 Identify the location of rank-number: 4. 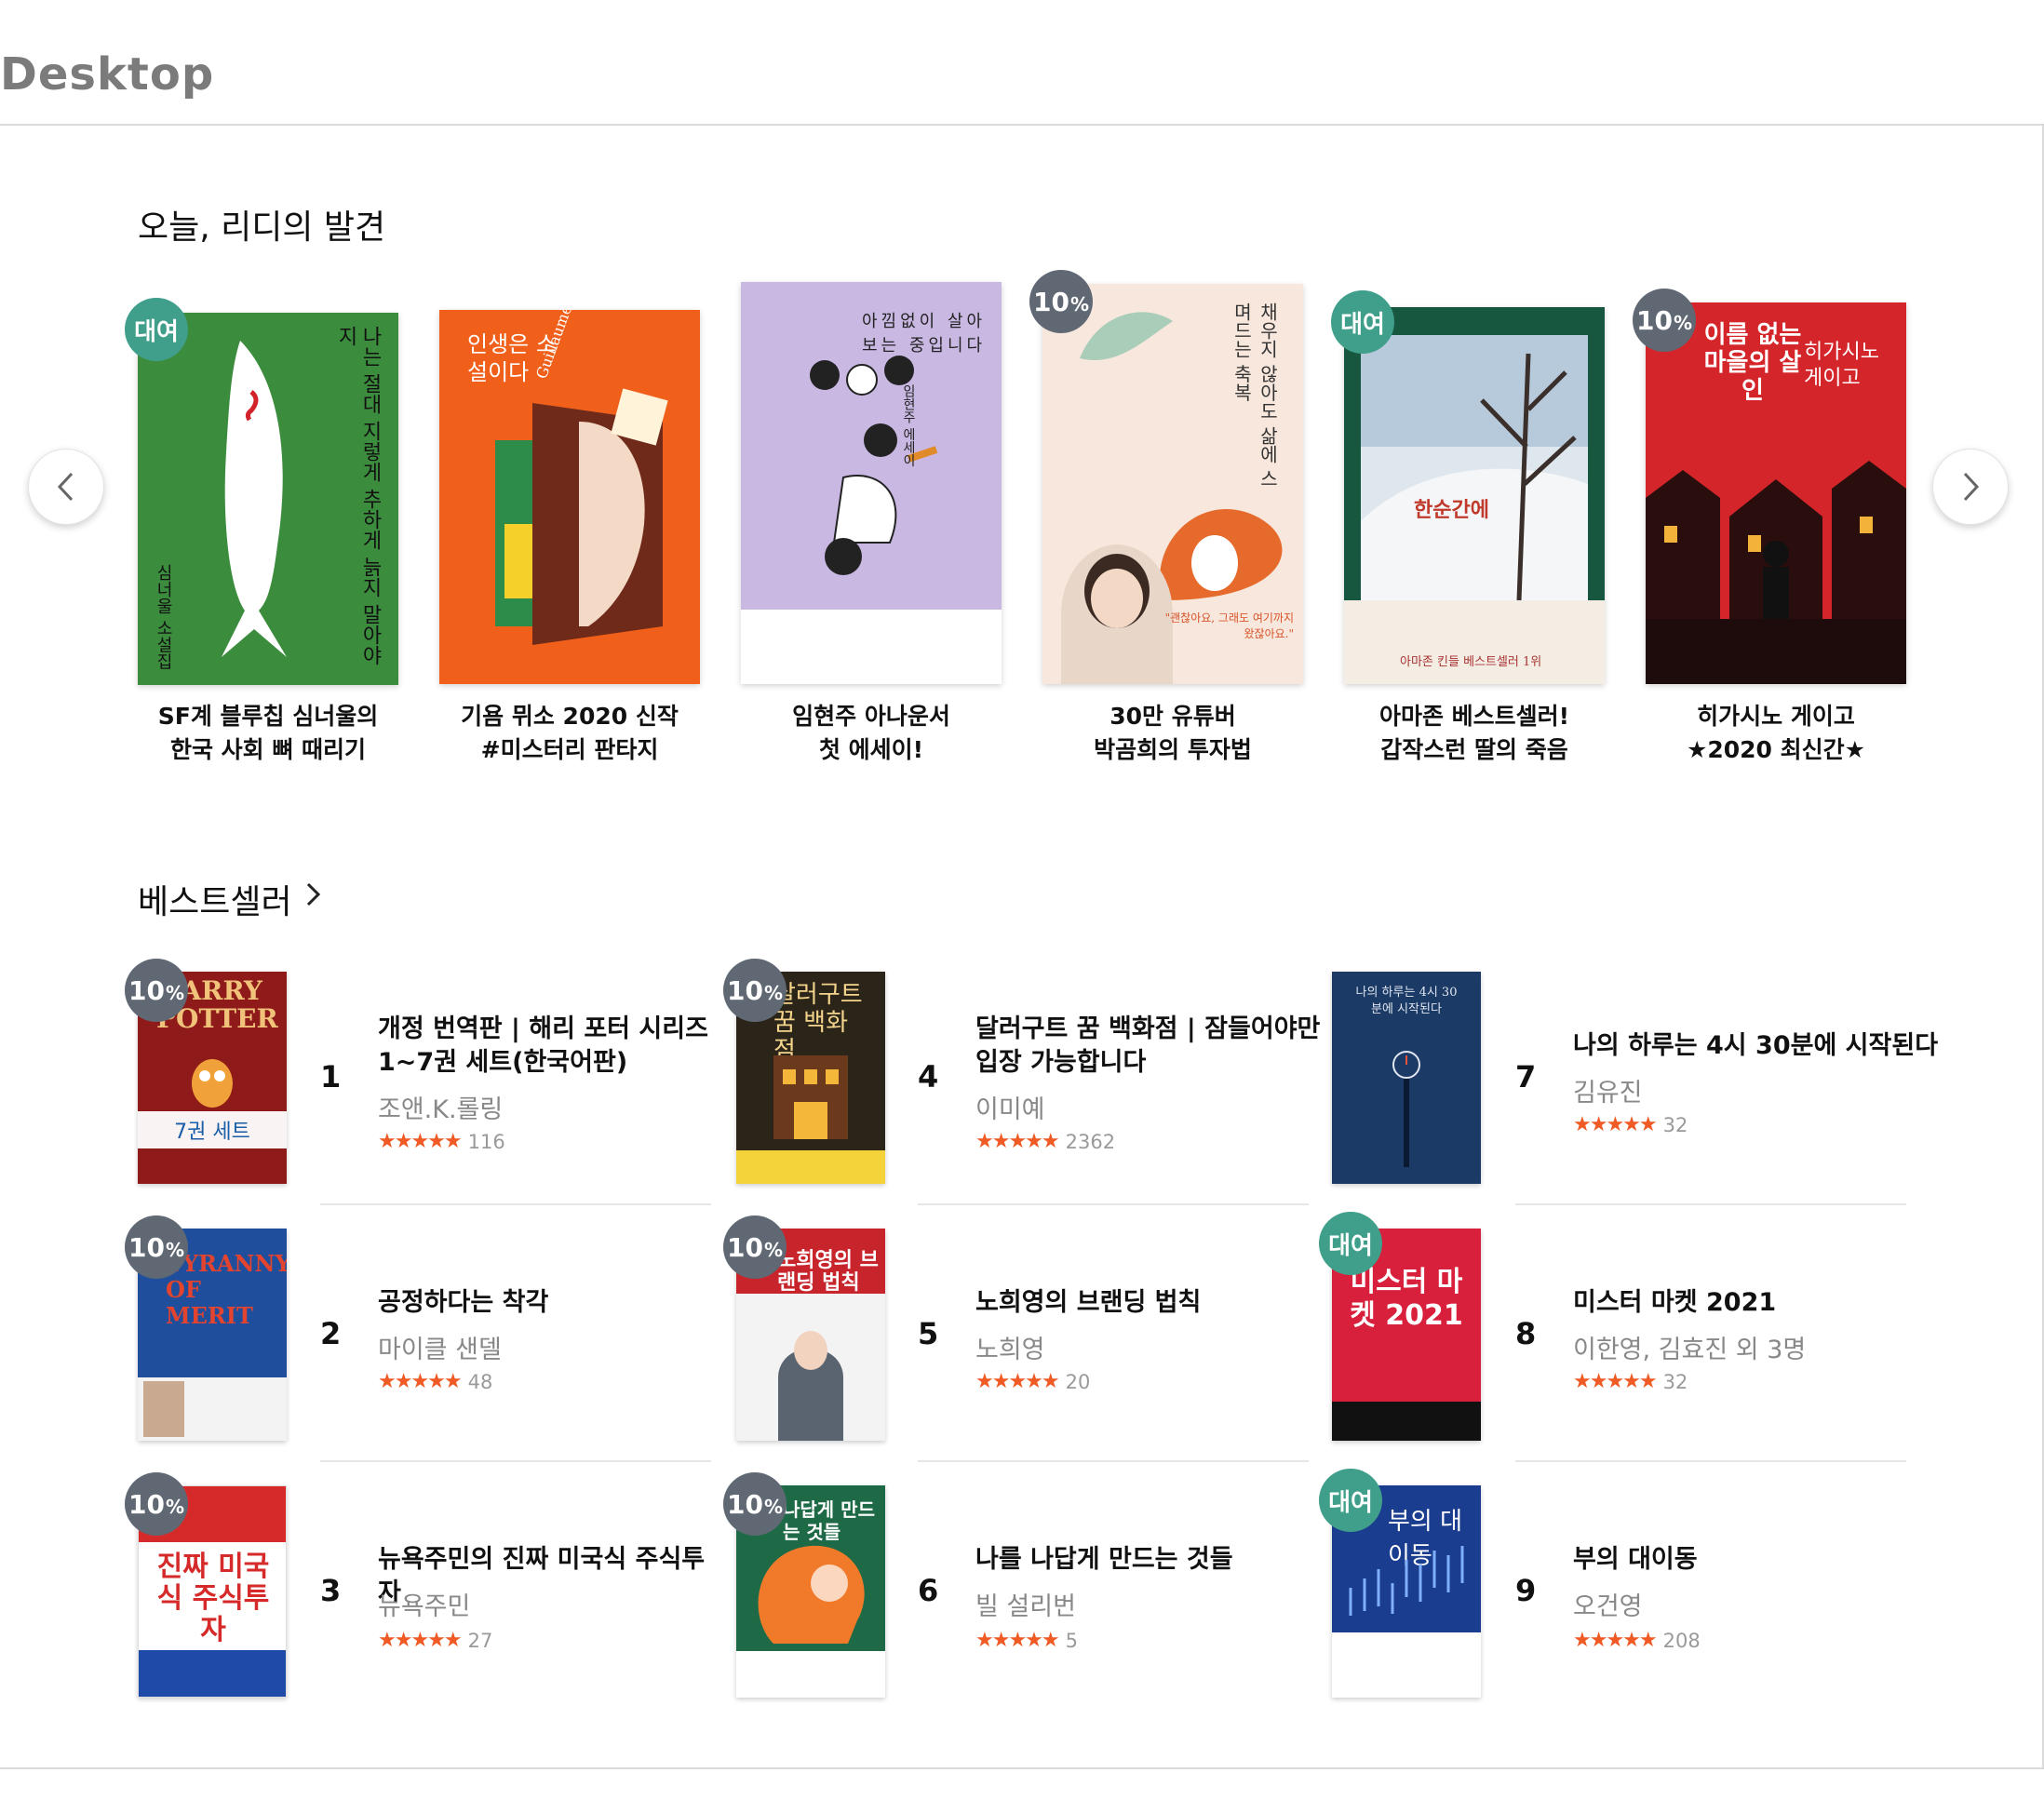
(929, 1077).